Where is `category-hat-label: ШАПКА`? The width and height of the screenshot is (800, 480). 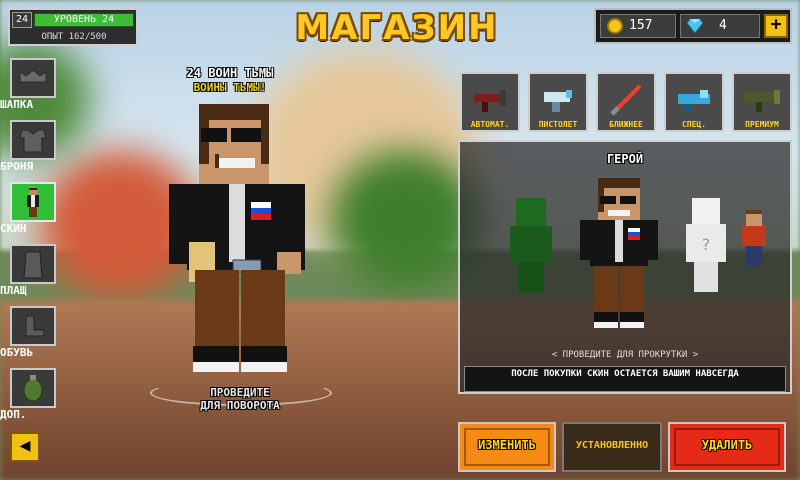
category-hat-label: ШАПКА is located at coordinates (17, 104).